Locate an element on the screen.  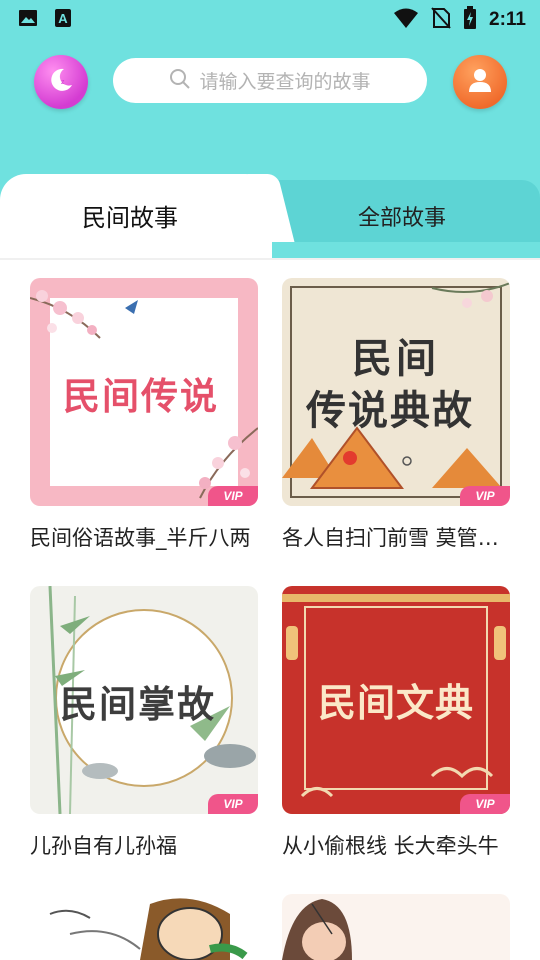
night-mode-button: z is located at coordinates (61, 82).